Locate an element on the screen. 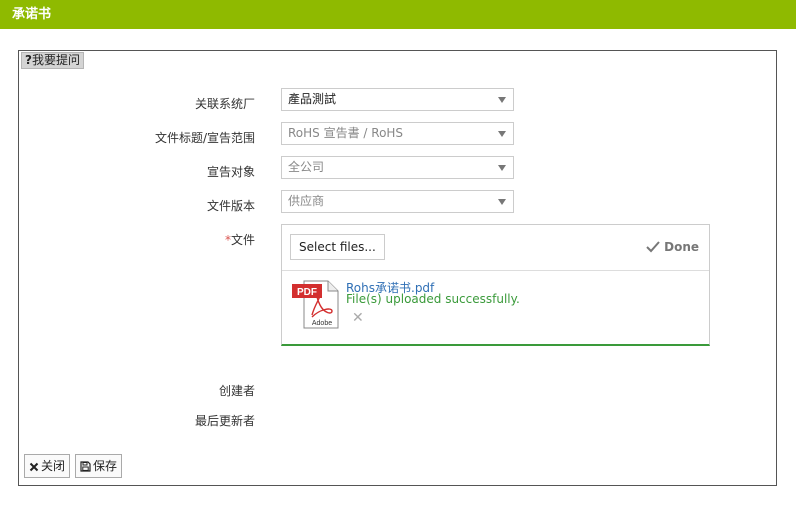 The image size is (796, 506). supplier-label: 关联系统厂 is located at coordinates (224, 104).